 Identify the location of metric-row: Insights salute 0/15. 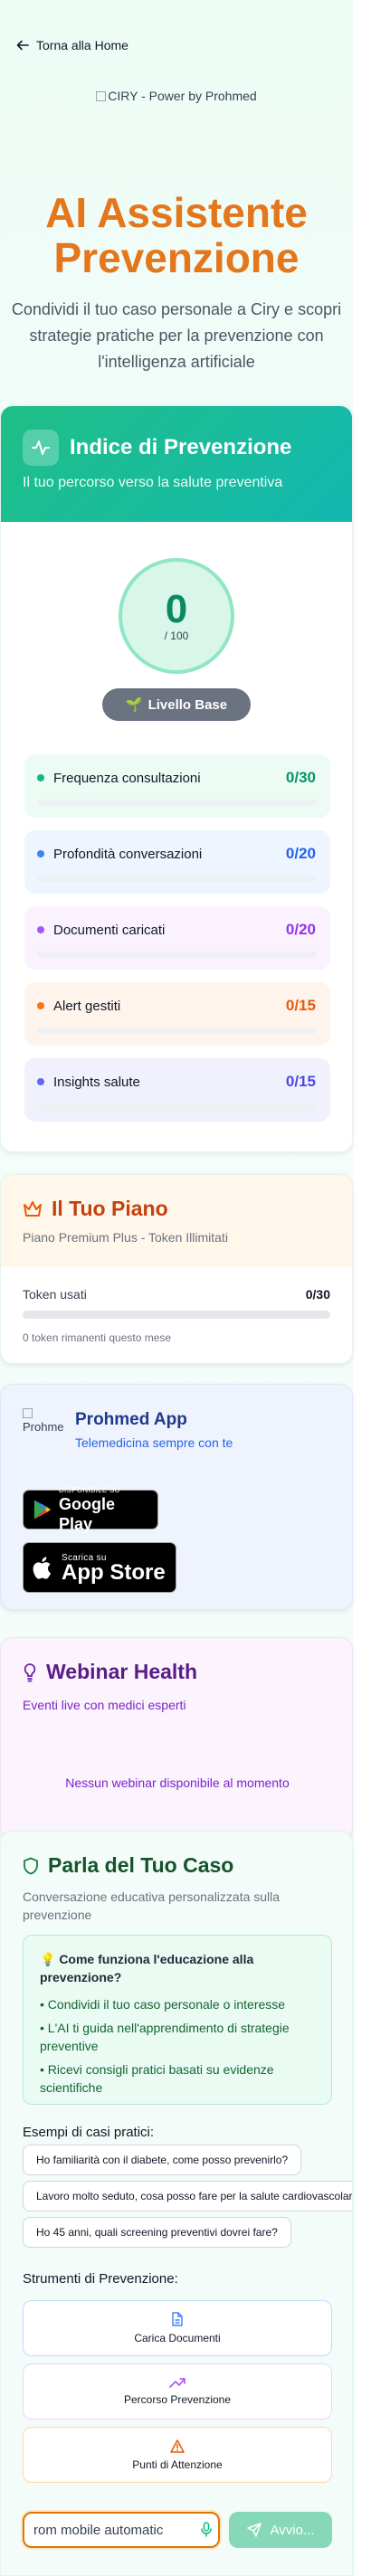
(177, 1090).